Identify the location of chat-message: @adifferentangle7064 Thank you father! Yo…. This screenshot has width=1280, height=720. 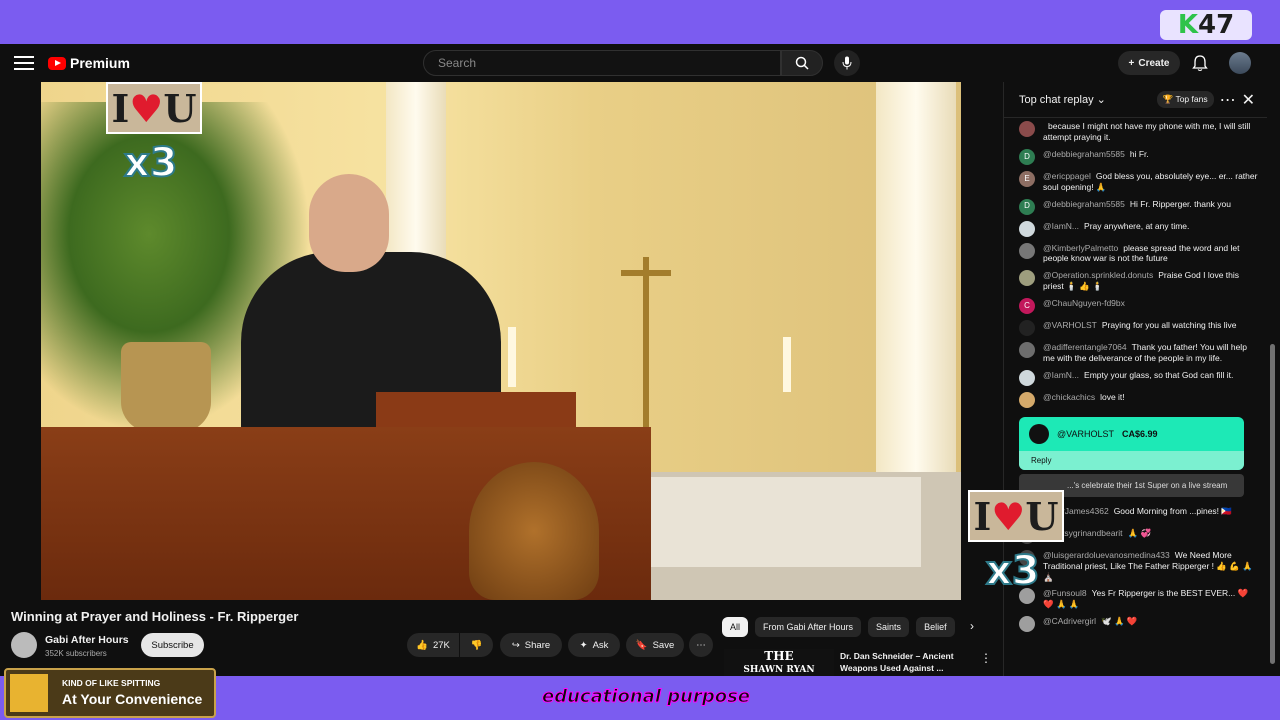
(1136, 353).